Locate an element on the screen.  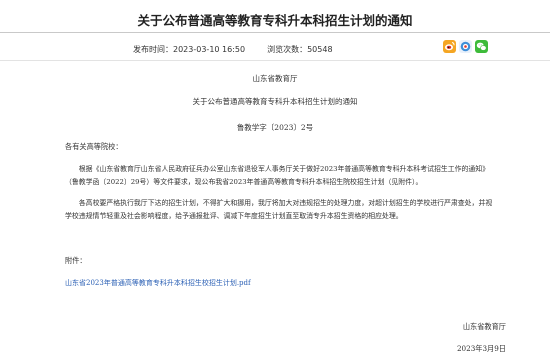
article-meta: 发布时间：2023-03-10 16:50 浏览次数：50548 is located at coordinates (233, 49).